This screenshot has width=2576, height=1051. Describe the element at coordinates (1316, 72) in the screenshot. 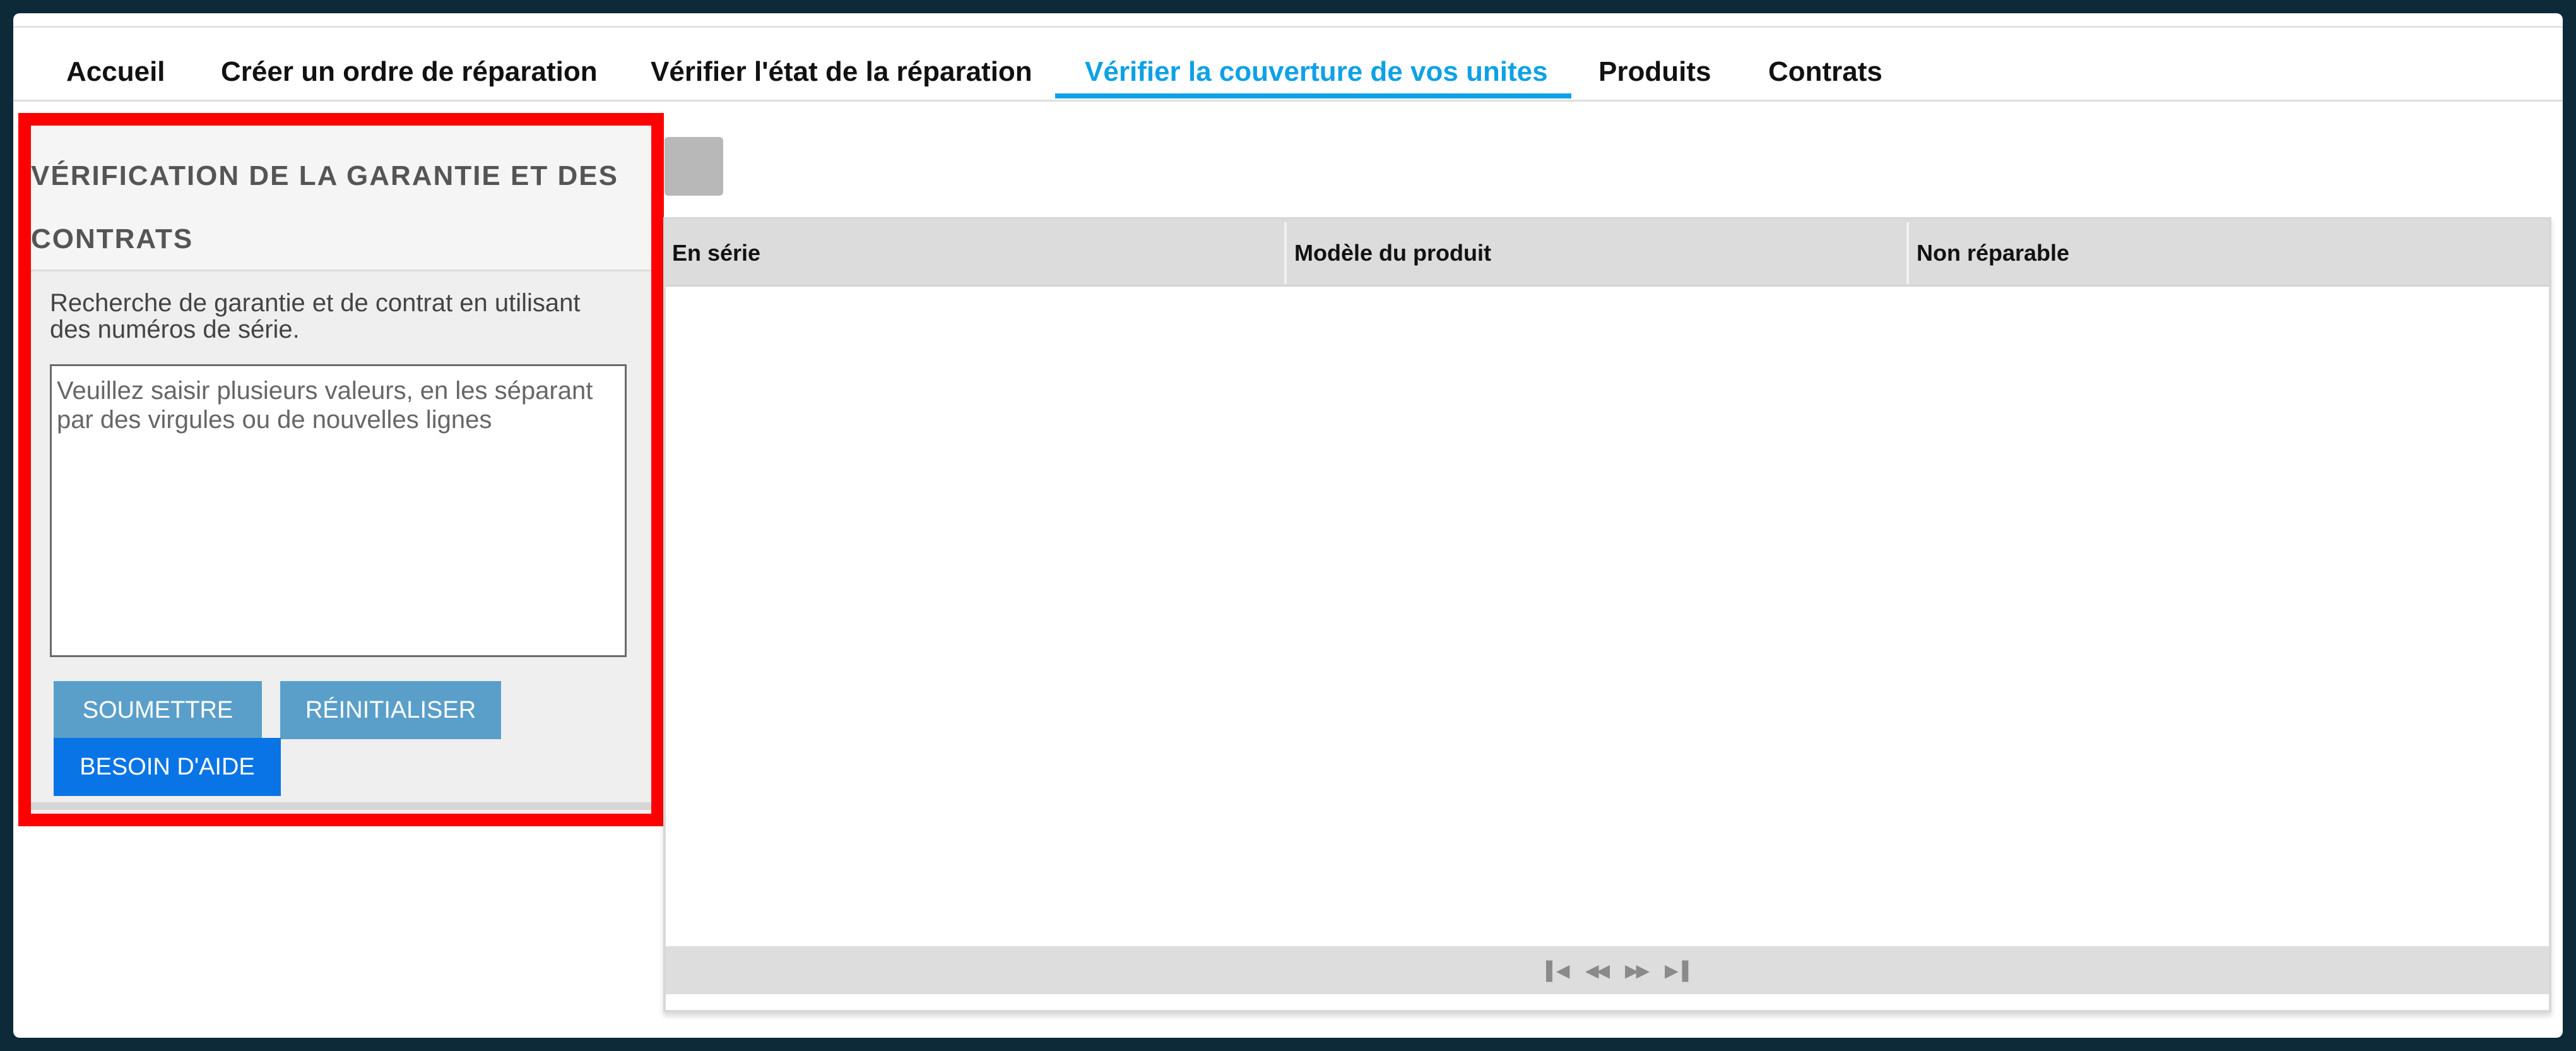

I see `nav-item-verifier-couverture: Vérifier la couverture de vos unites` at that location.